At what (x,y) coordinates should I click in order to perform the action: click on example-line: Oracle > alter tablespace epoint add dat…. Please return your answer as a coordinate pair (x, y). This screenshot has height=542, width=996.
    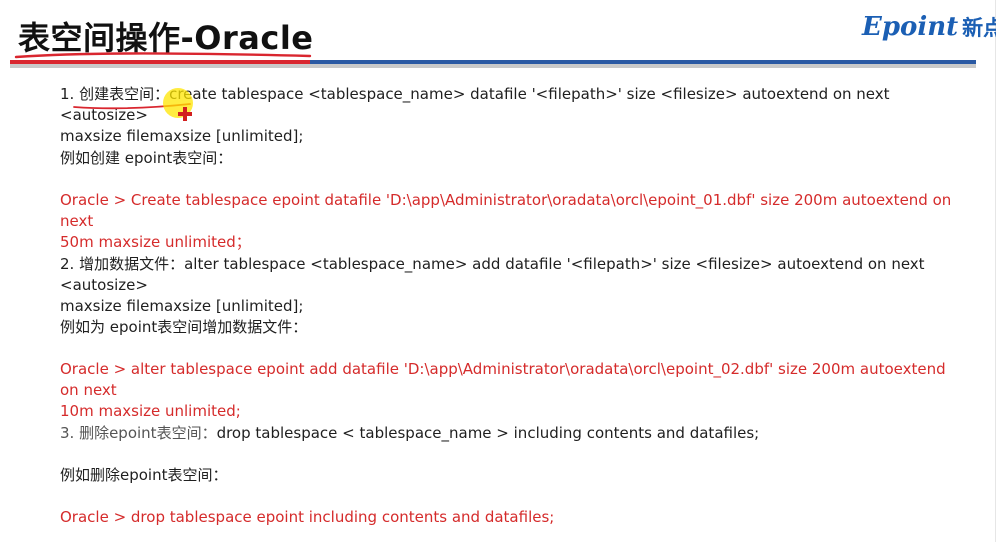
    Looking at the image, I should click on (505, 379).